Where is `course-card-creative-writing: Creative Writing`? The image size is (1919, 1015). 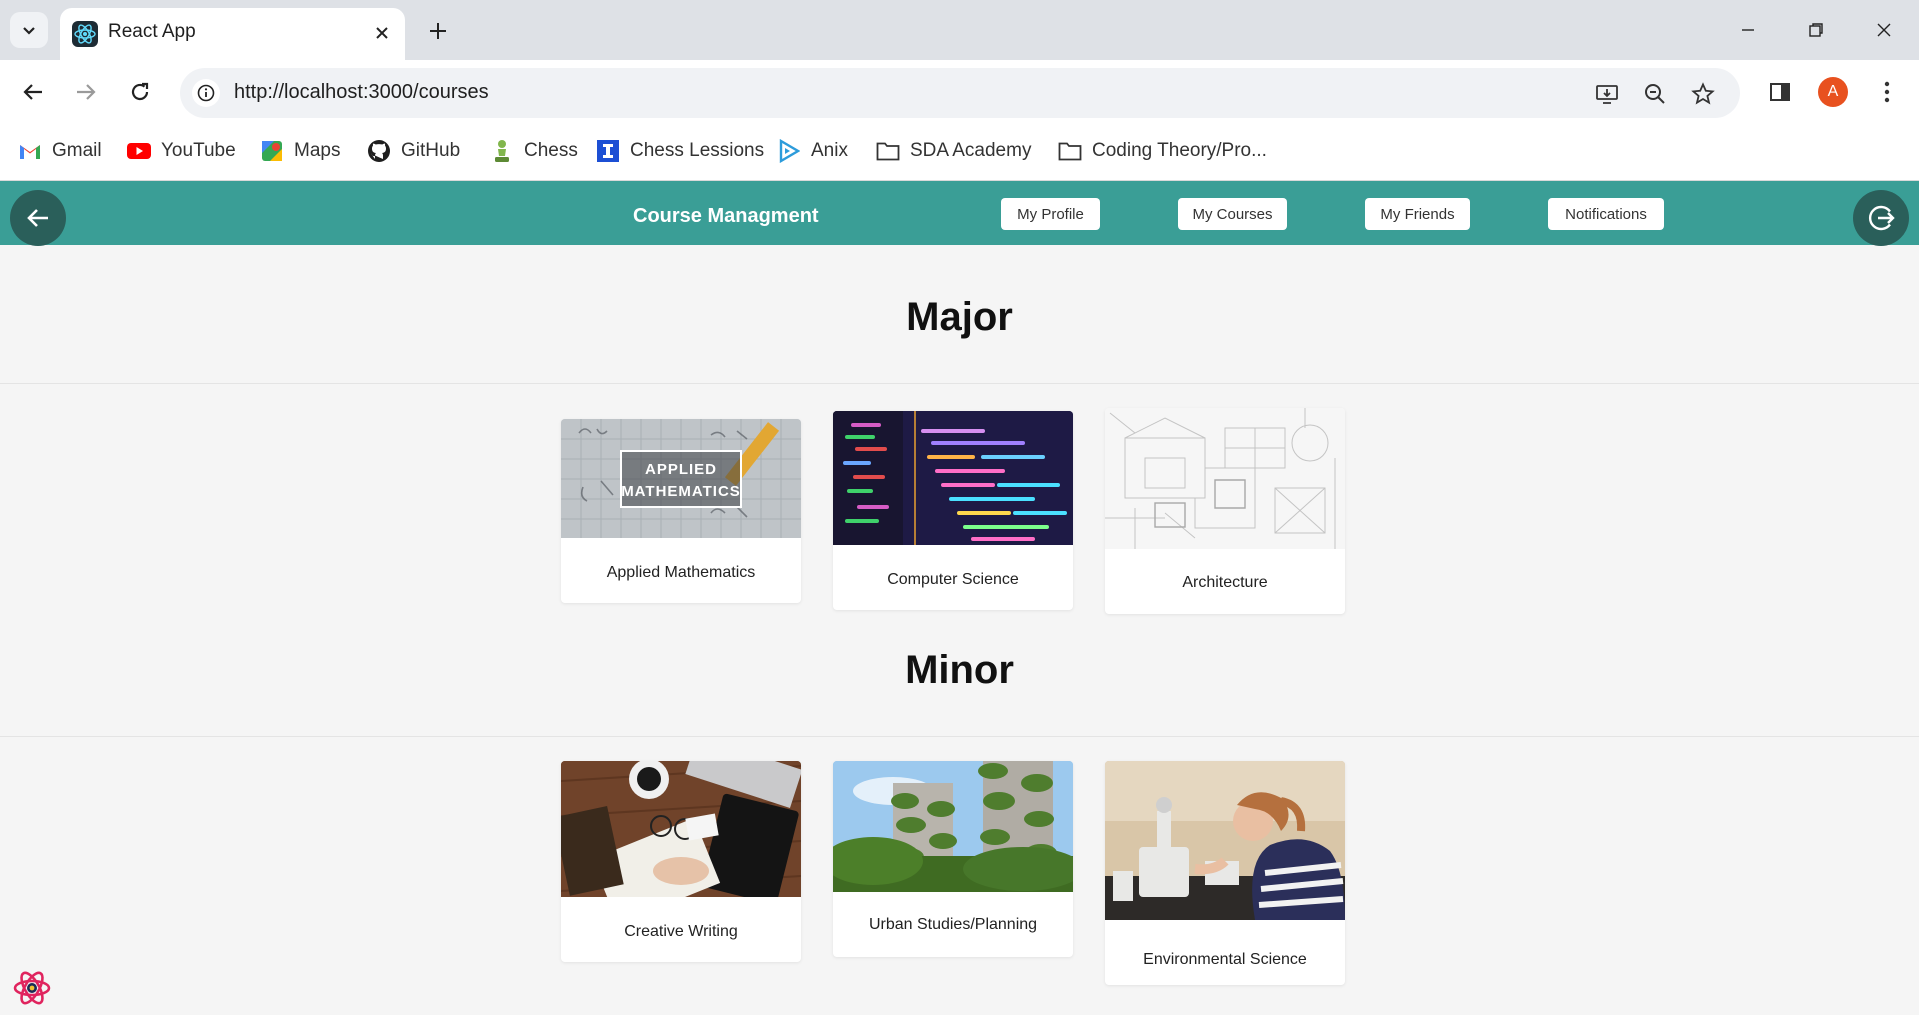 course-card-creative-writing: Creative Writing is located at coordinates (681, 861).